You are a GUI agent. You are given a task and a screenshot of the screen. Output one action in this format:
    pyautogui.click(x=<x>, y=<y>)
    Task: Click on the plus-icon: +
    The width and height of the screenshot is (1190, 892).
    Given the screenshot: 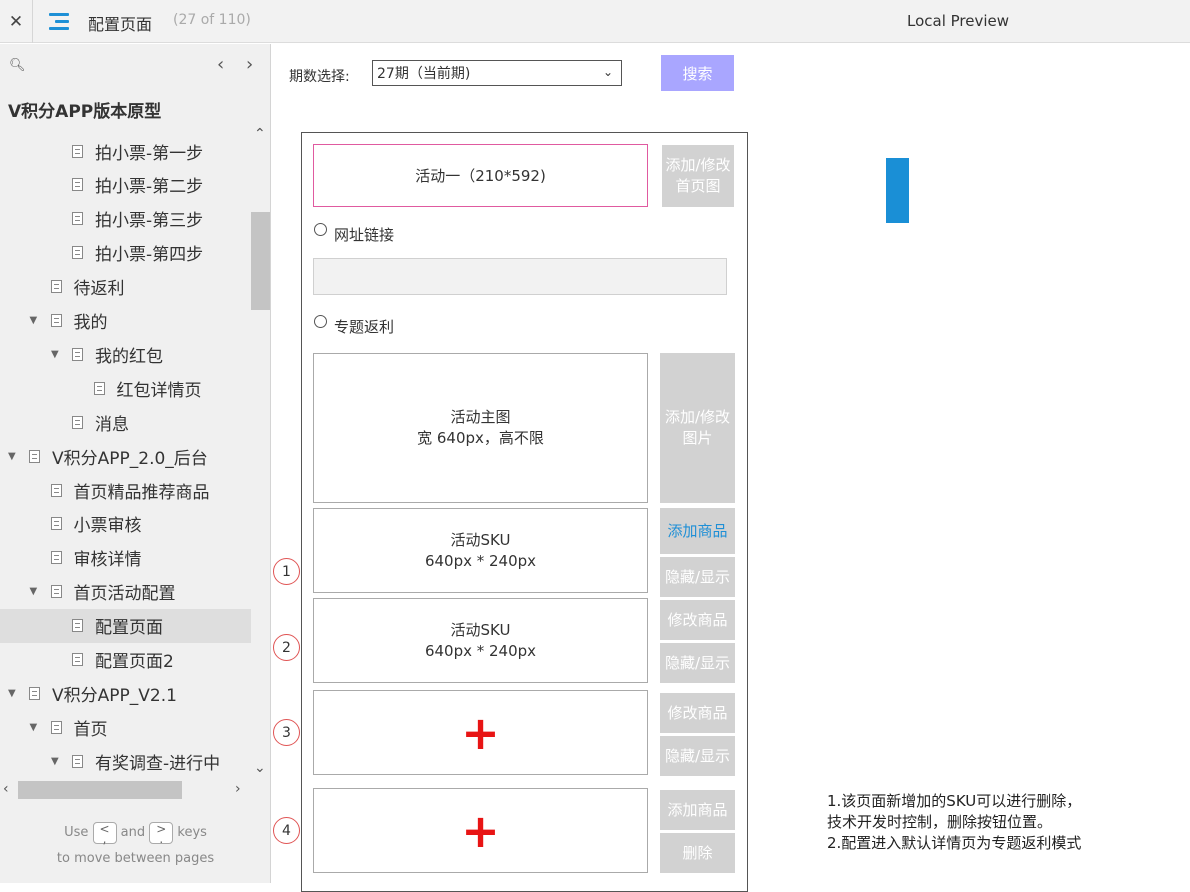 What is the action you would take?
    pyautogui.click(x=480, y=830)
    